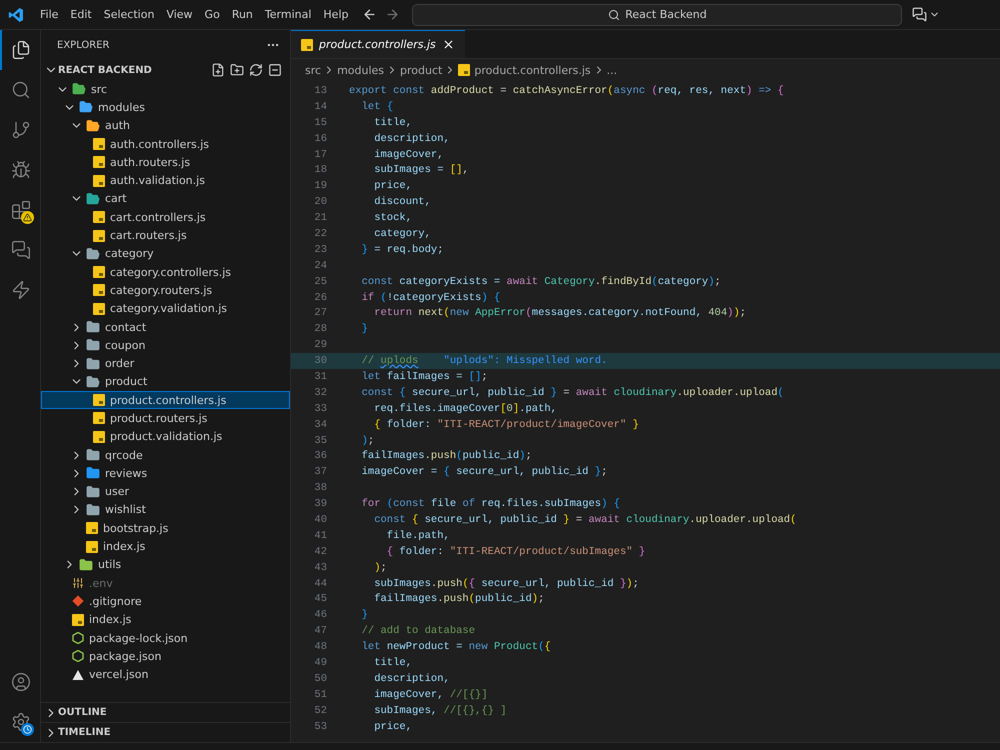  I want to click on breadcrumb-item: product.controllers.js, so click(524, 70).